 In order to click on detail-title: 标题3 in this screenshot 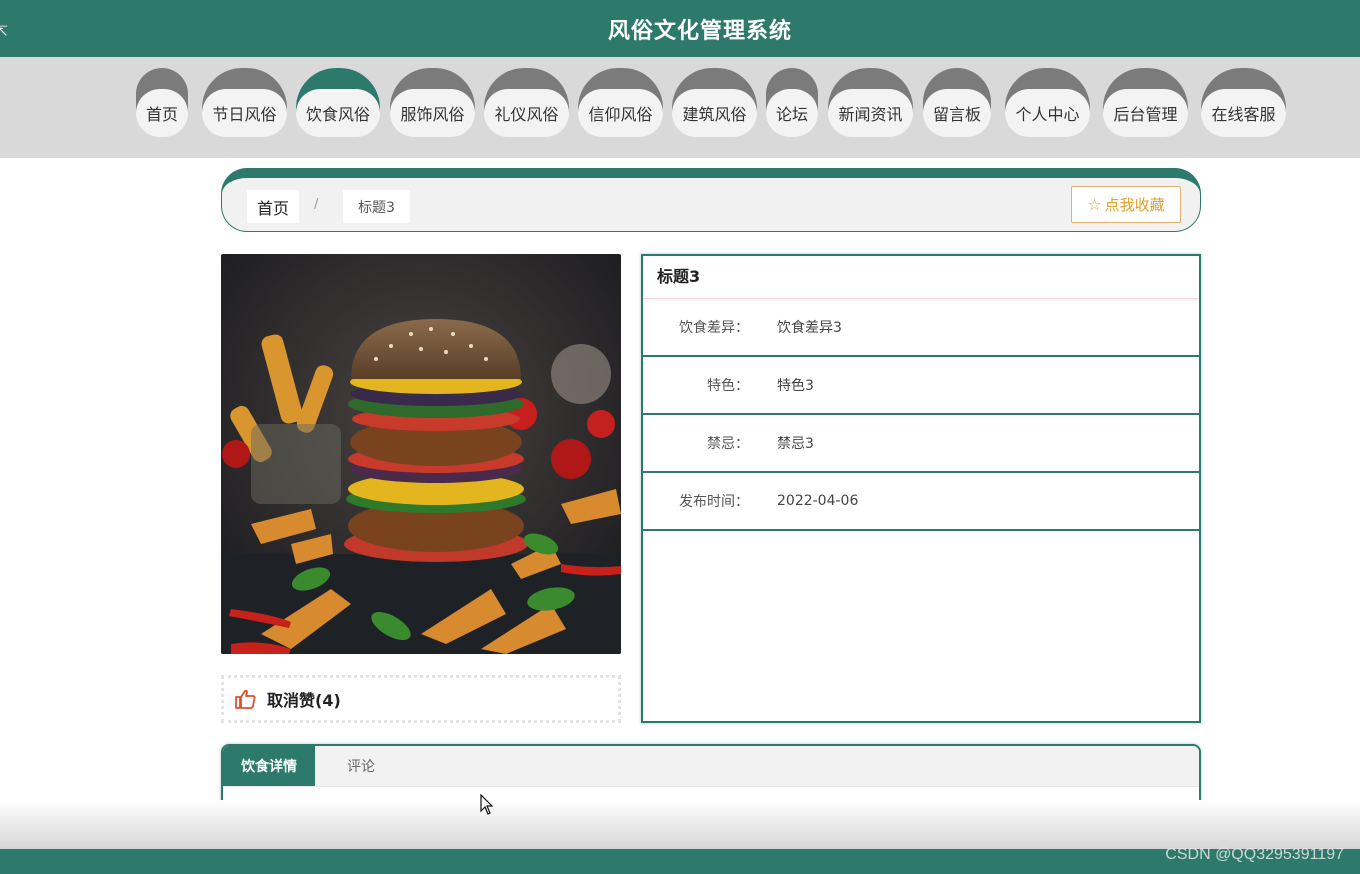, I will do `click(921, 277)`.